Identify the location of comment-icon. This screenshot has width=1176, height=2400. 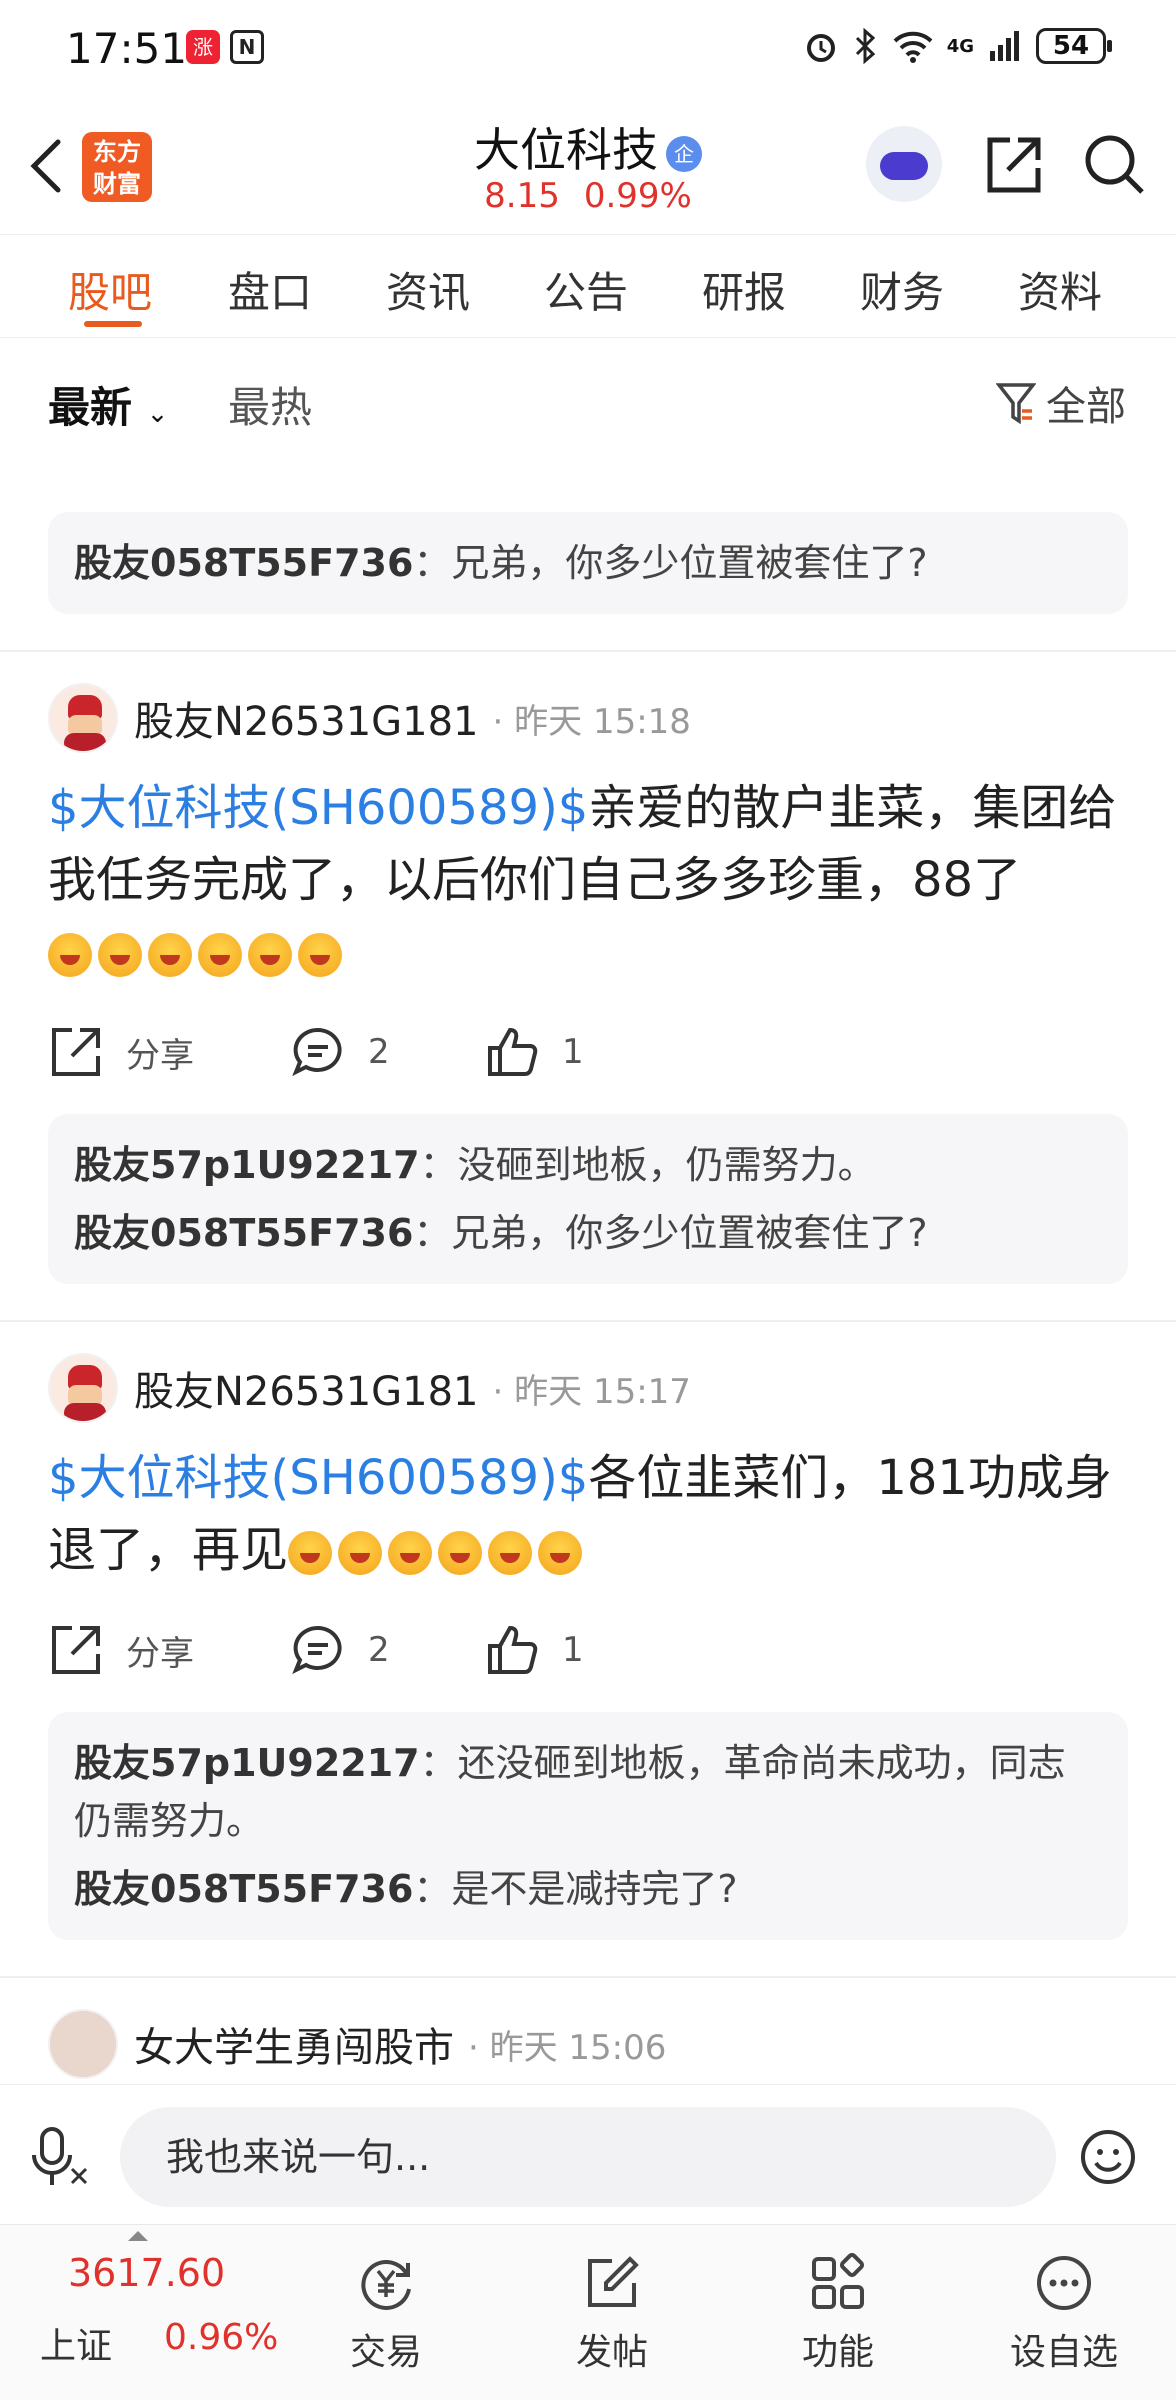
(317, 1052).